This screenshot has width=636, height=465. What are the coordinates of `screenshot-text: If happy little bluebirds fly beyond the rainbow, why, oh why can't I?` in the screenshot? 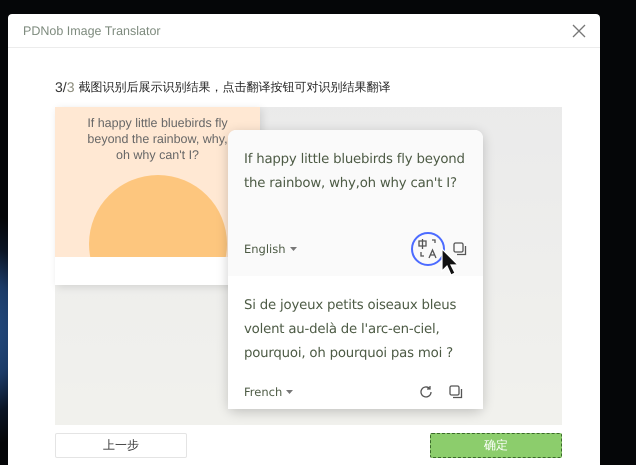 It's located at (157, 139).